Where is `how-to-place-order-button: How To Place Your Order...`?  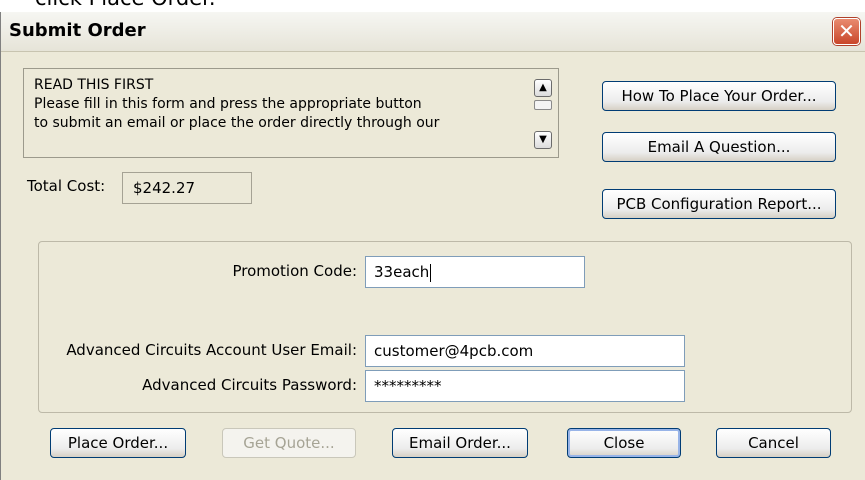
how-to-place-order-button: How To Place Your Order... is located at coordinates (719, 96).